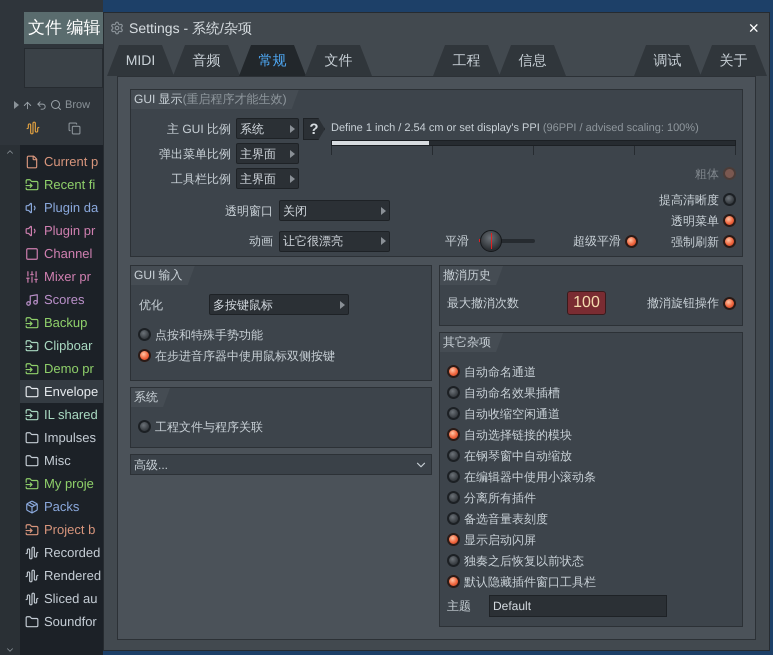 The image size is (773, 655). Describe the element at coordinates (61, 391) in the screenshot. I see `browser-item: Envelope` at that location.